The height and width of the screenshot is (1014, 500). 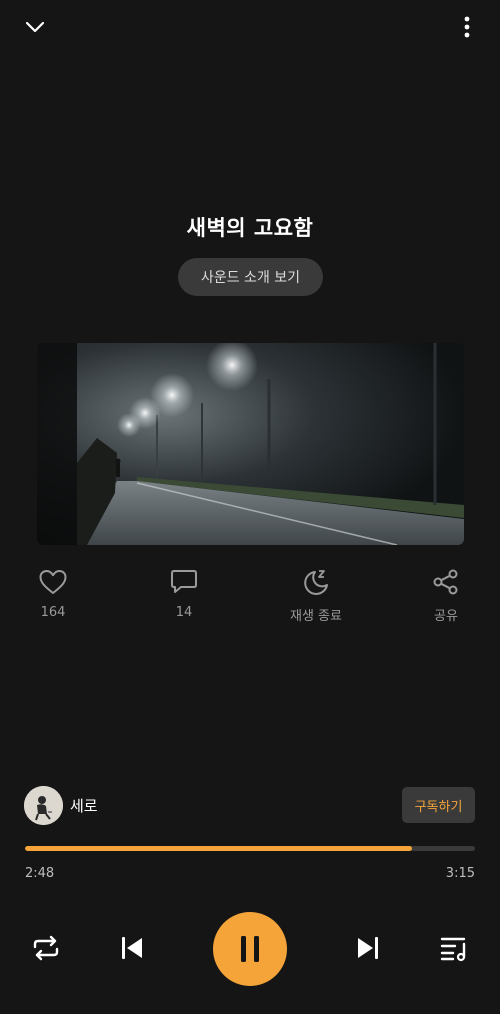 I want to click on total-time: 3:15, so click(x=460, y=873).